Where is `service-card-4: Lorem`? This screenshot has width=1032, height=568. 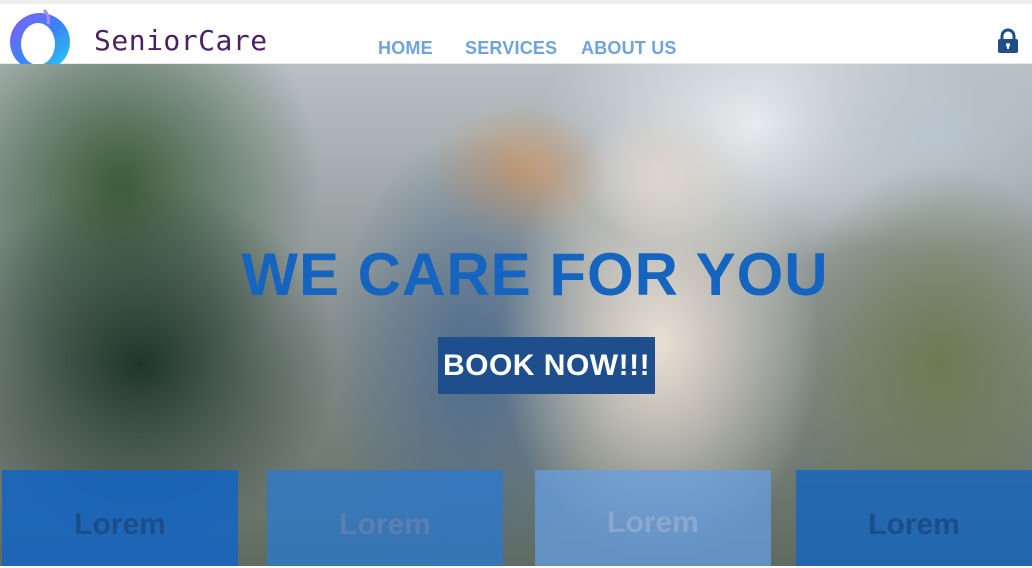 service-card-4: Lorem is located at coordinates (914, 518).